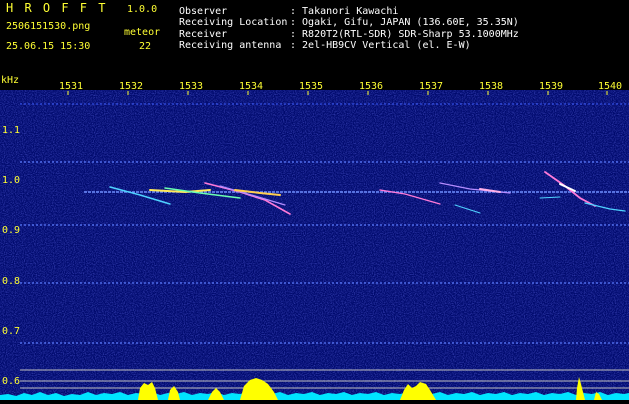 The width and height of the screenshot is (629, 404). I want to click on observer-value: : Takanori Kawachi, so click(344, 11).